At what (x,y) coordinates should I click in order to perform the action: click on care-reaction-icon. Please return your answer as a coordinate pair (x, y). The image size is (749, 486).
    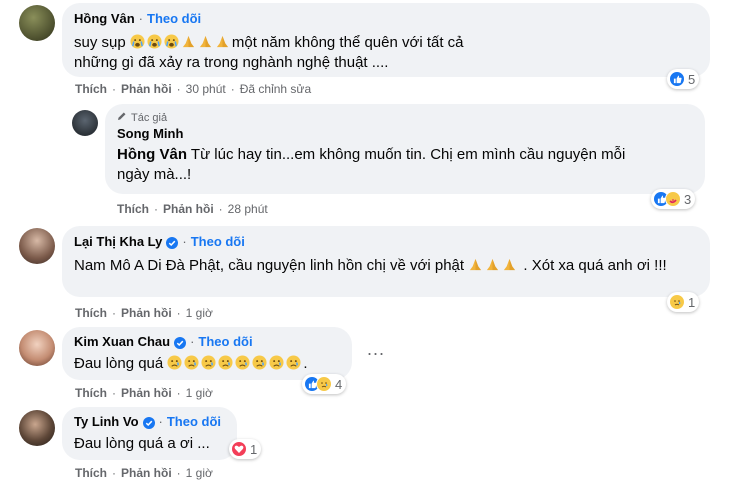
    Looking at the image, I should click on (673, 199).